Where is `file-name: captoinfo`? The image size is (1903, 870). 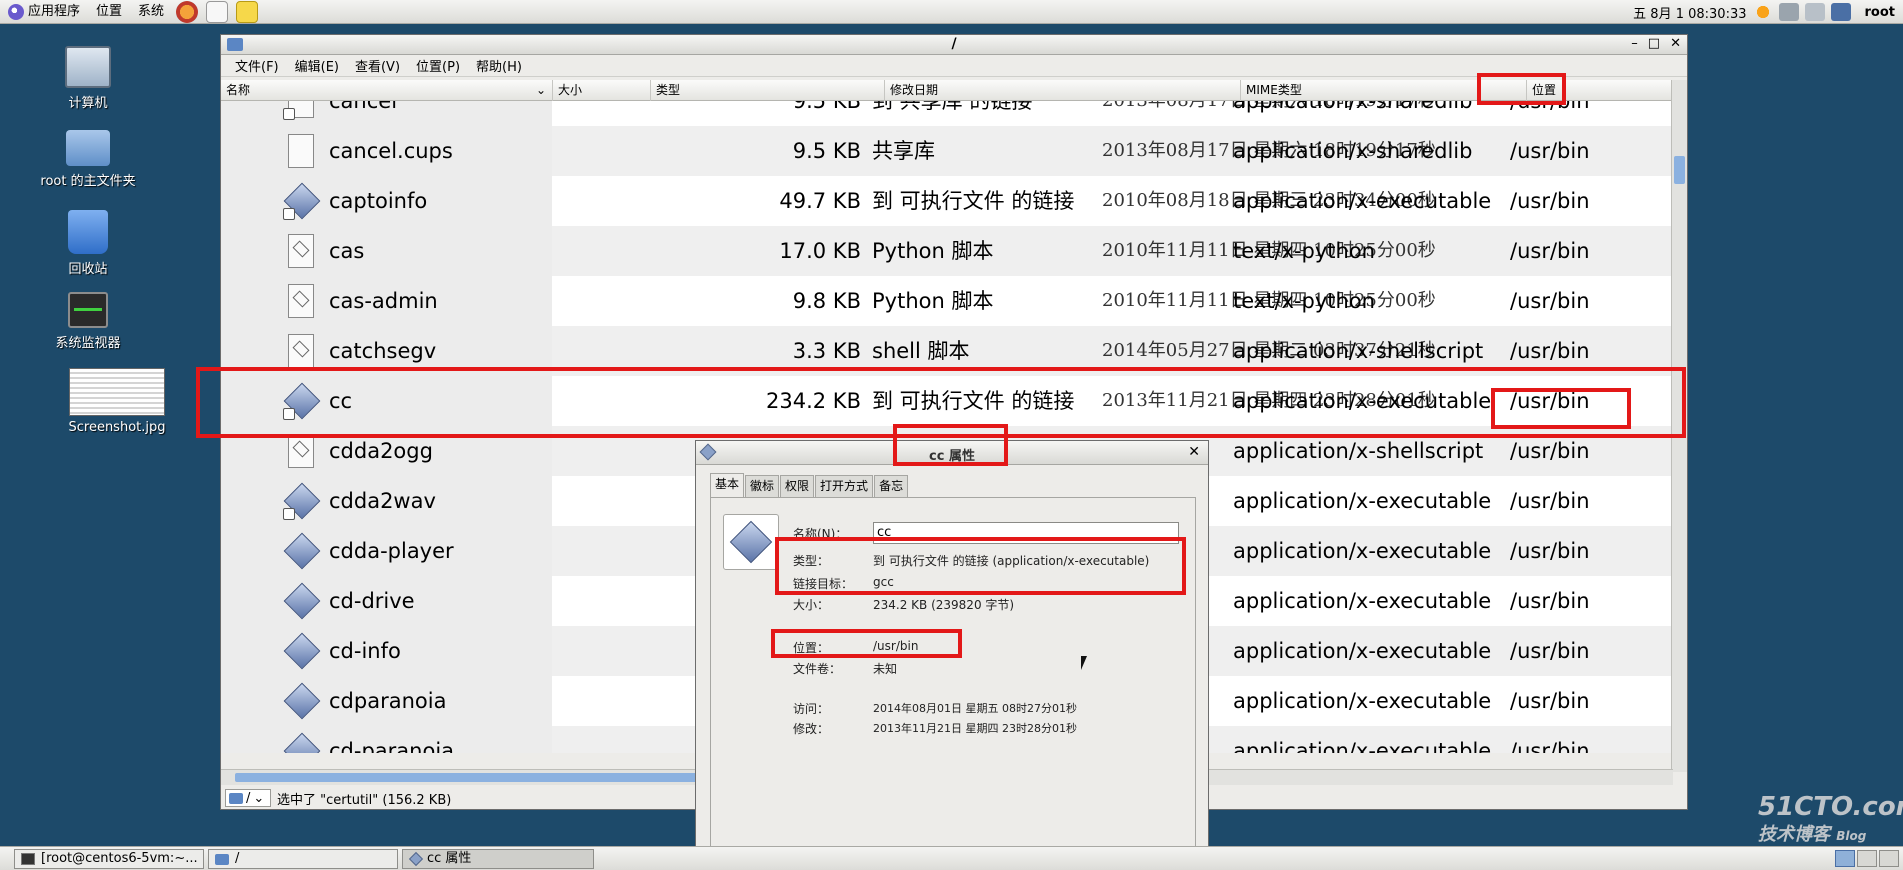
file-name: captoinfo is located at coordinates (378, 201).